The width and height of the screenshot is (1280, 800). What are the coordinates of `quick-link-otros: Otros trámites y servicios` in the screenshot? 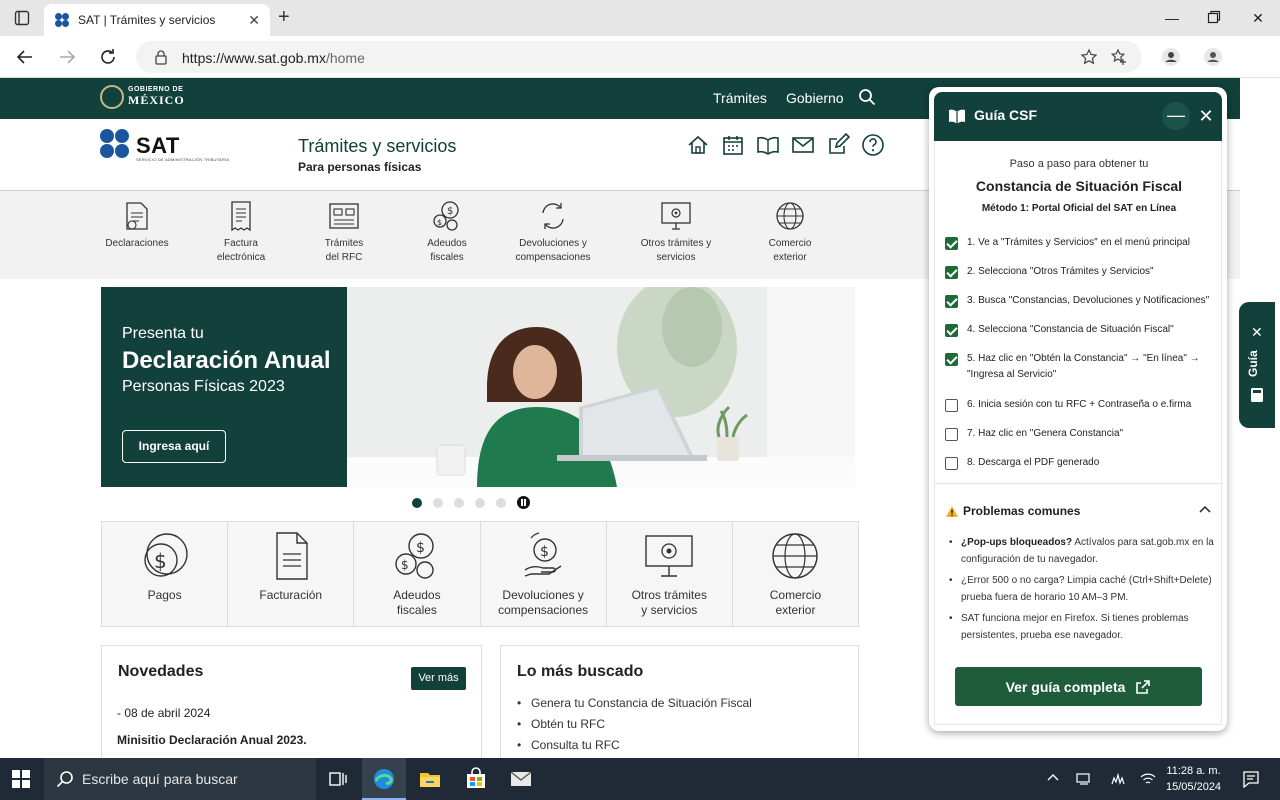 It's located at (676, 232).